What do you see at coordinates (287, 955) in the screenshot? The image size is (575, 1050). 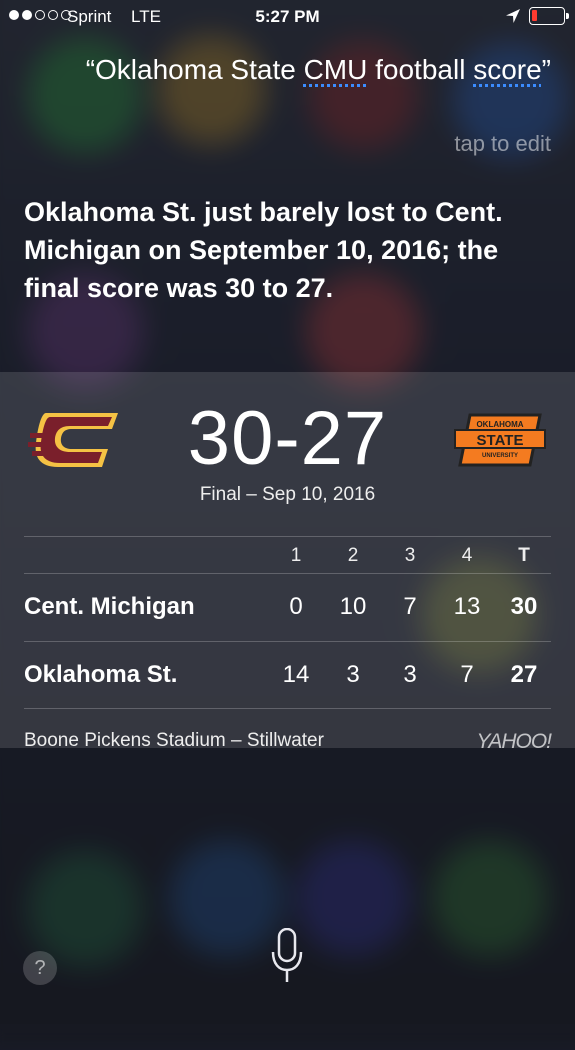 I see `microphone-icon` at bounding box center [287, 955].